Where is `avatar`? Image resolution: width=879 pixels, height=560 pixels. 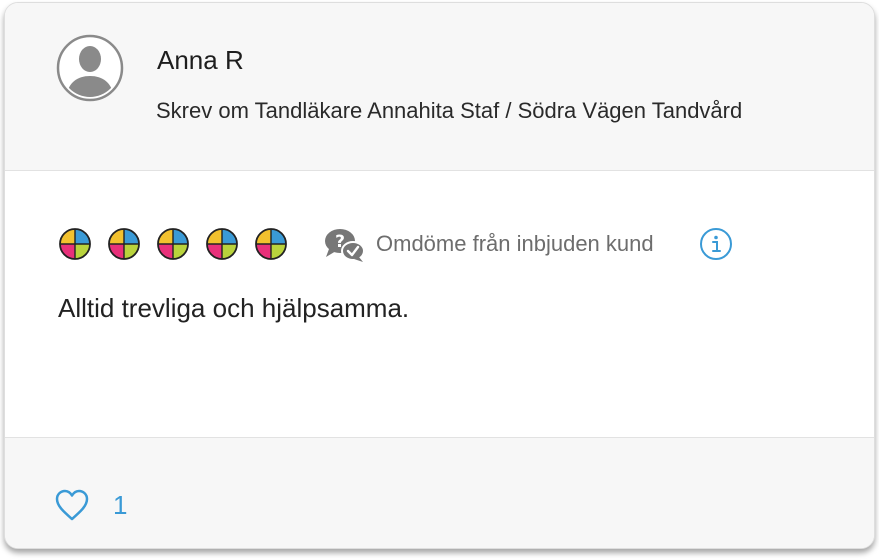 avatar is located at coordinates (90, 68).